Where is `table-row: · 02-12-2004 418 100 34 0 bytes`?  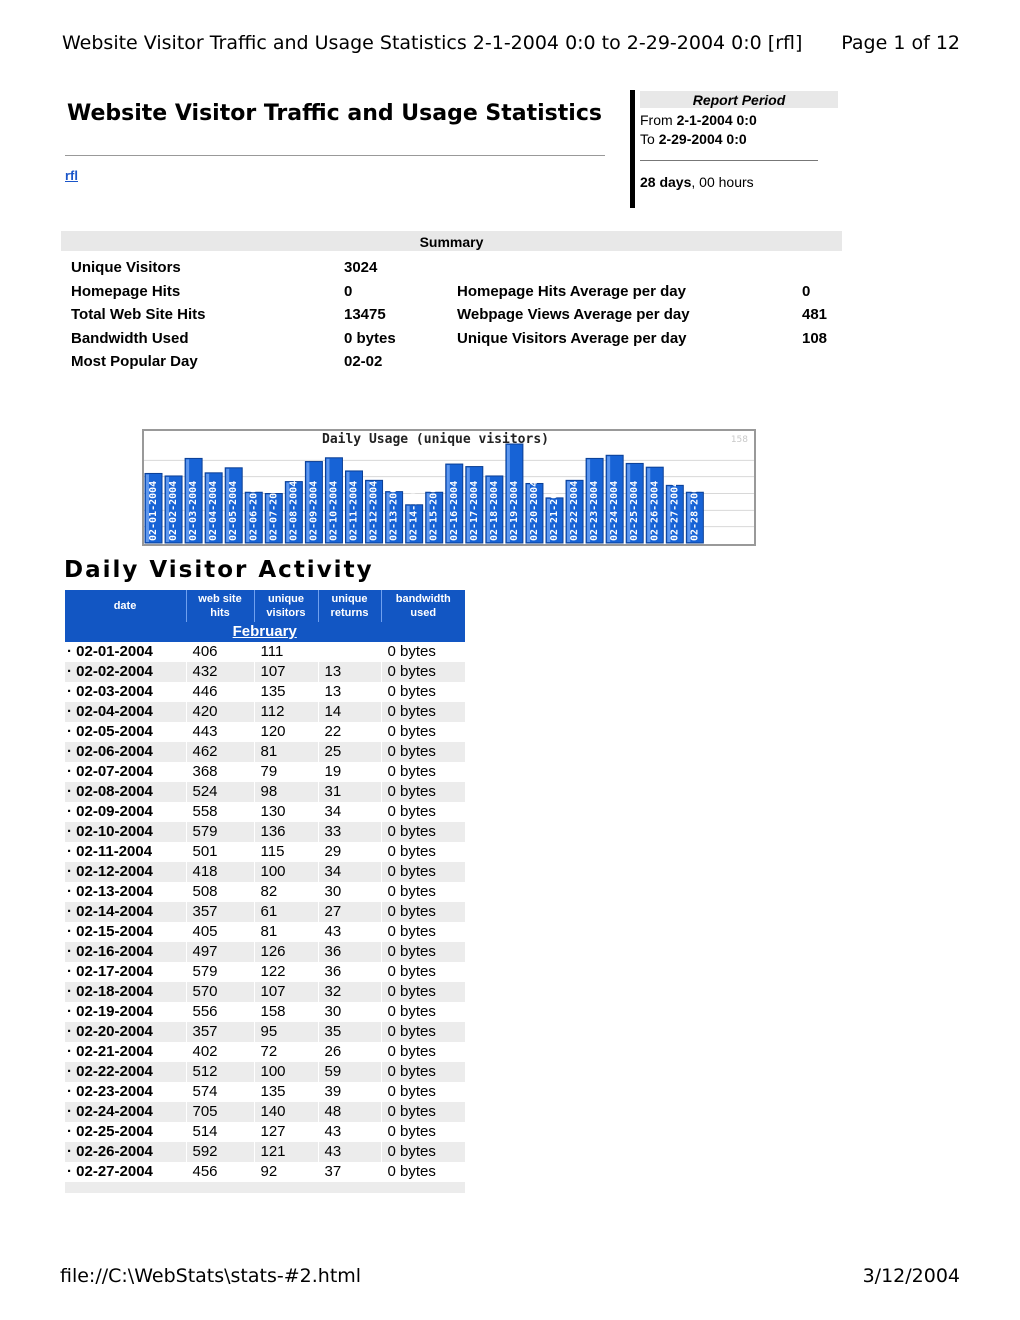
table-row: · 02-12-2004 418 100 34 0 bytes is located at coordinates (264, 872).